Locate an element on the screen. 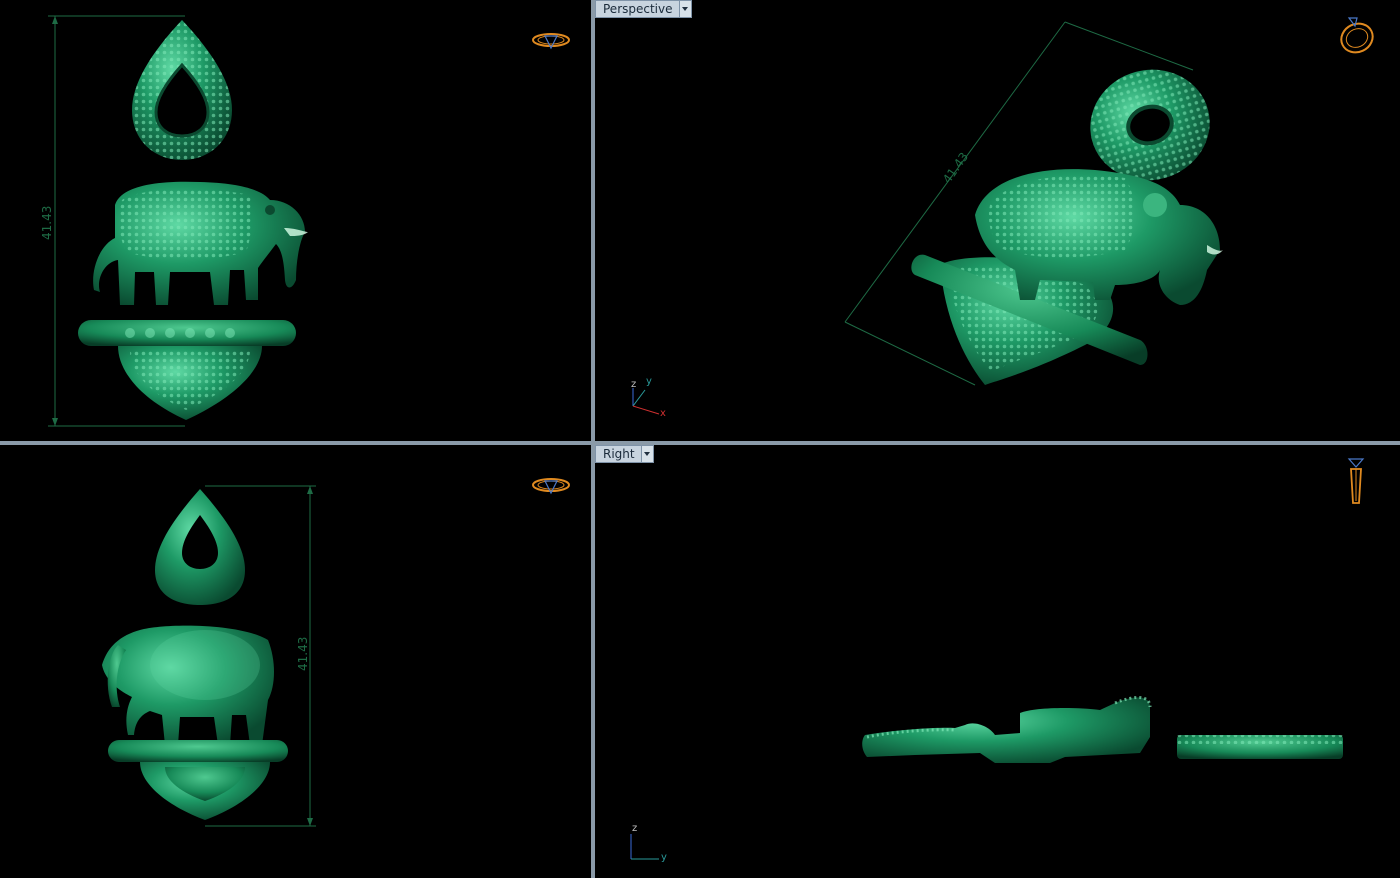  viewport-label-perspective: Perspective is located at coordinates (643, 9).